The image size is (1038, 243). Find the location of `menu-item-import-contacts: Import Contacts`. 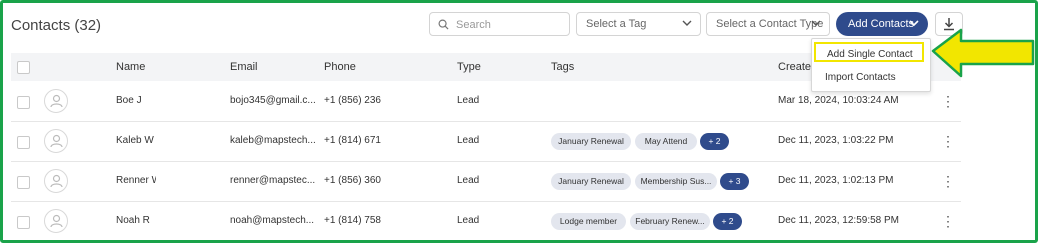

menu-item-import-contacts: Import Contacts is located at coordinates (869, 77).